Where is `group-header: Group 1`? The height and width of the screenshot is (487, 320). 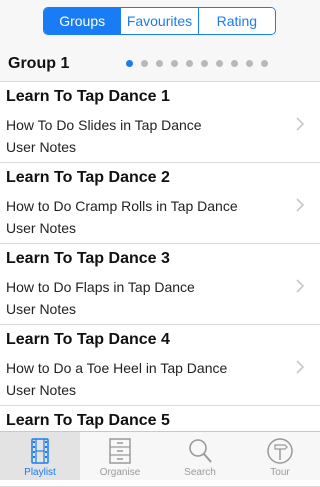
group-header: Group 1 is located at coordinates (160, 63).